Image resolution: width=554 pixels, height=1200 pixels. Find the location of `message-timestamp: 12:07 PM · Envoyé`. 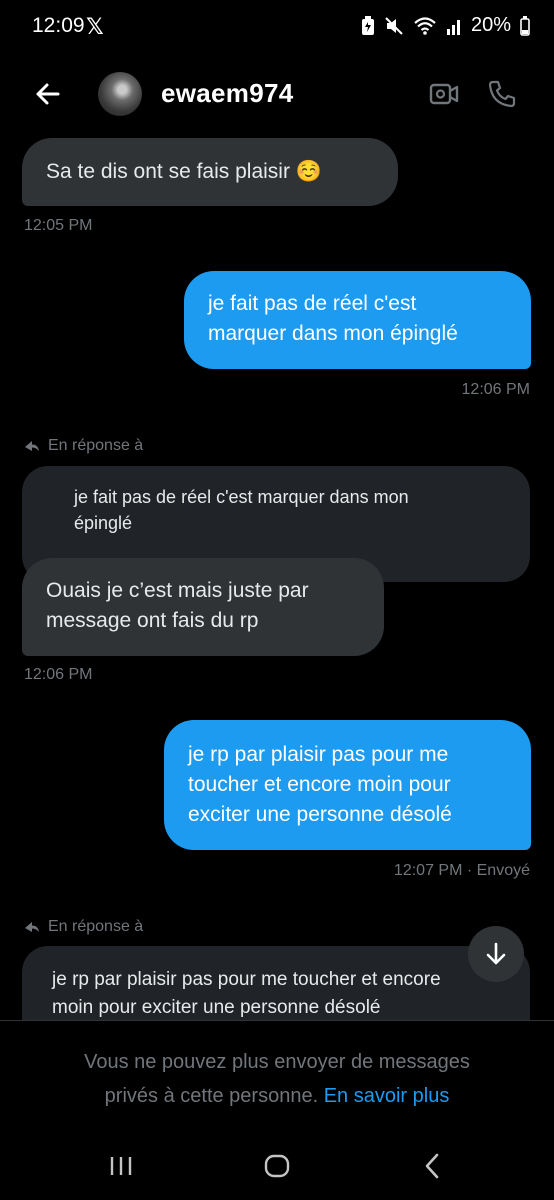

message-timestamp: 12:07 PM · Envoyé is located at coordinates (461, 870).